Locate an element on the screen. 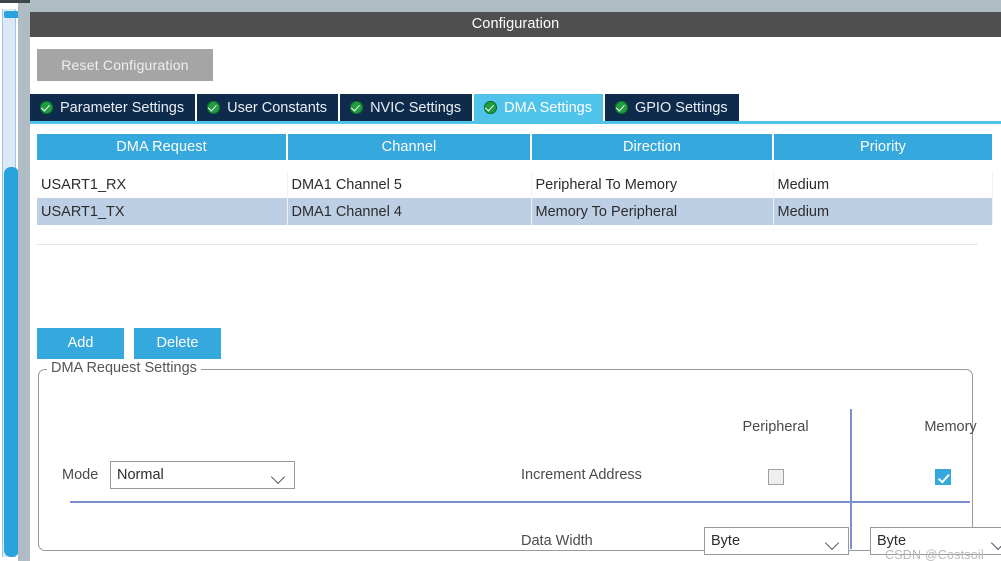  data-width-memory-value: Byte is located at coordinates (892, 541).